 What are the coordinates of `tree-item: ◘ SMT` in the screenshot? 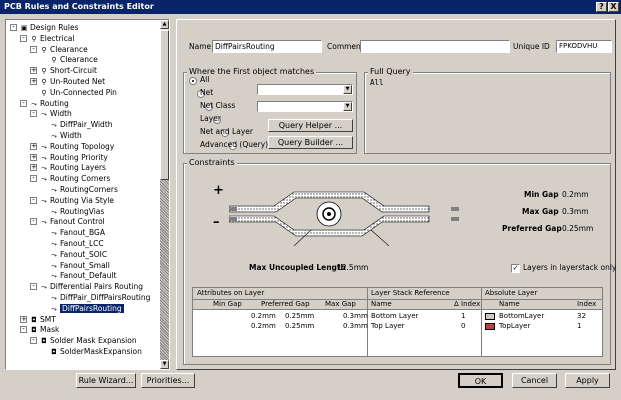 It's located at (42, 319).